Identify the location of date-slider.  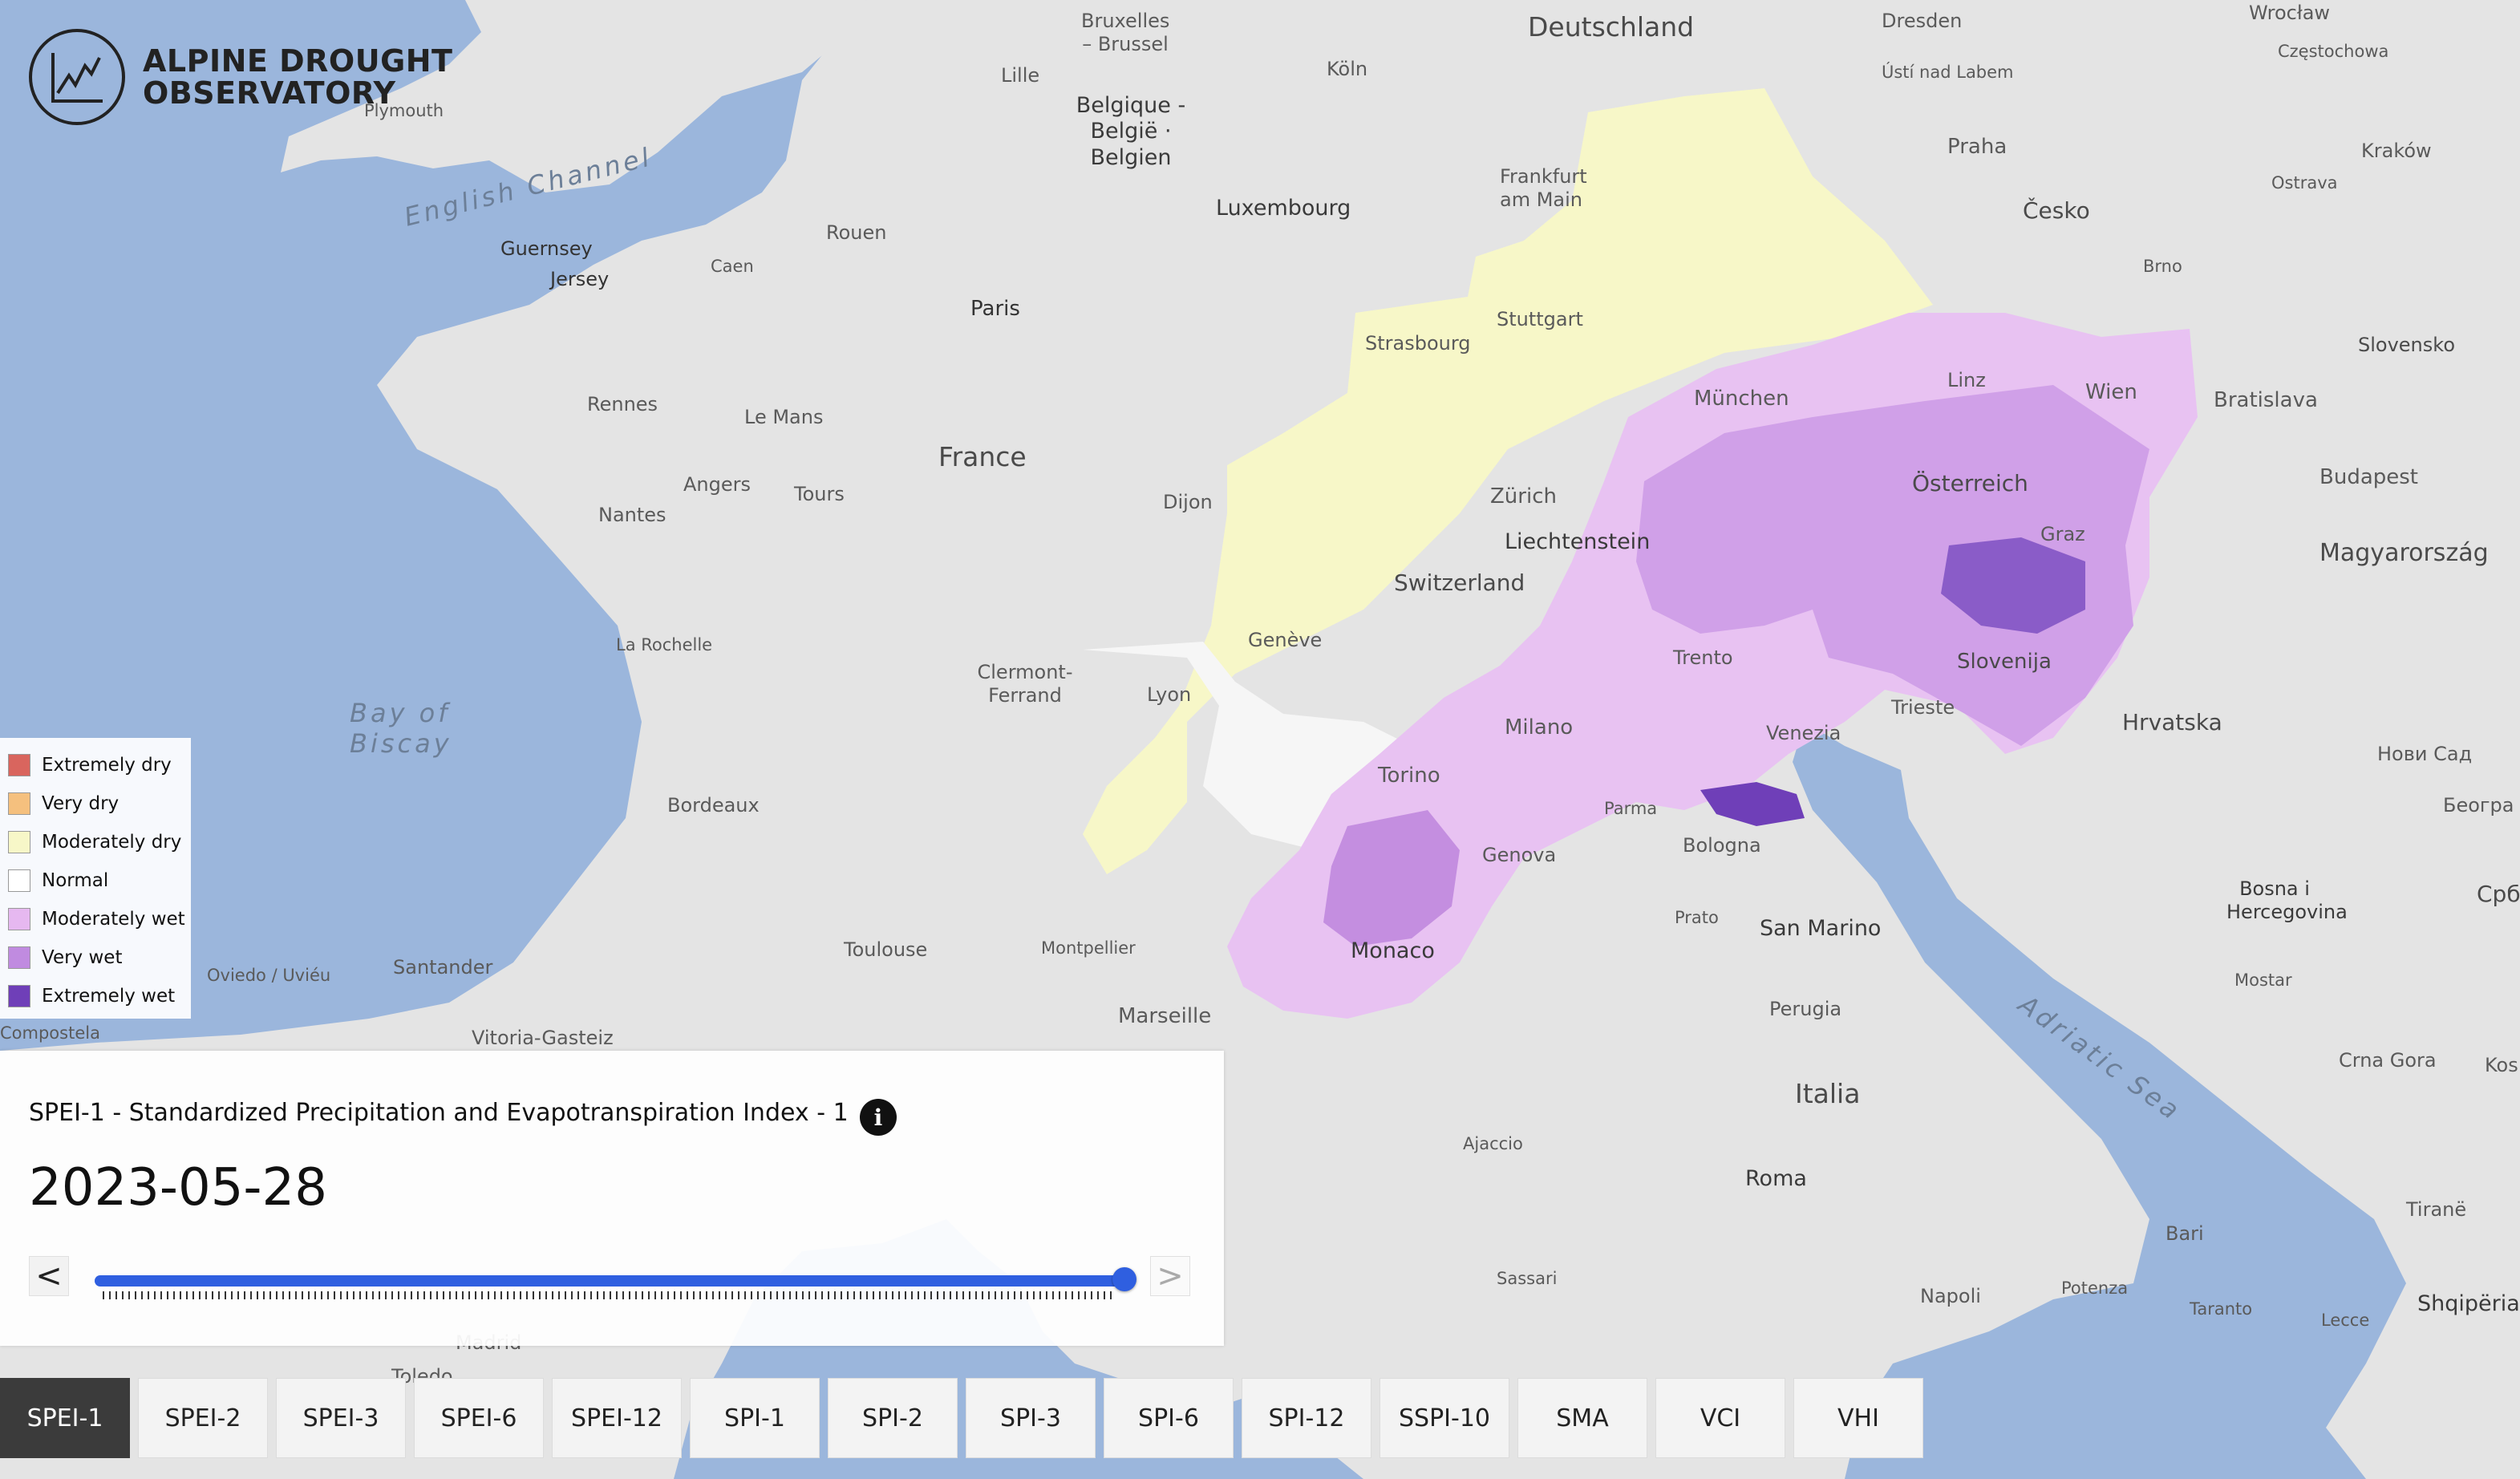
(615, 1281).